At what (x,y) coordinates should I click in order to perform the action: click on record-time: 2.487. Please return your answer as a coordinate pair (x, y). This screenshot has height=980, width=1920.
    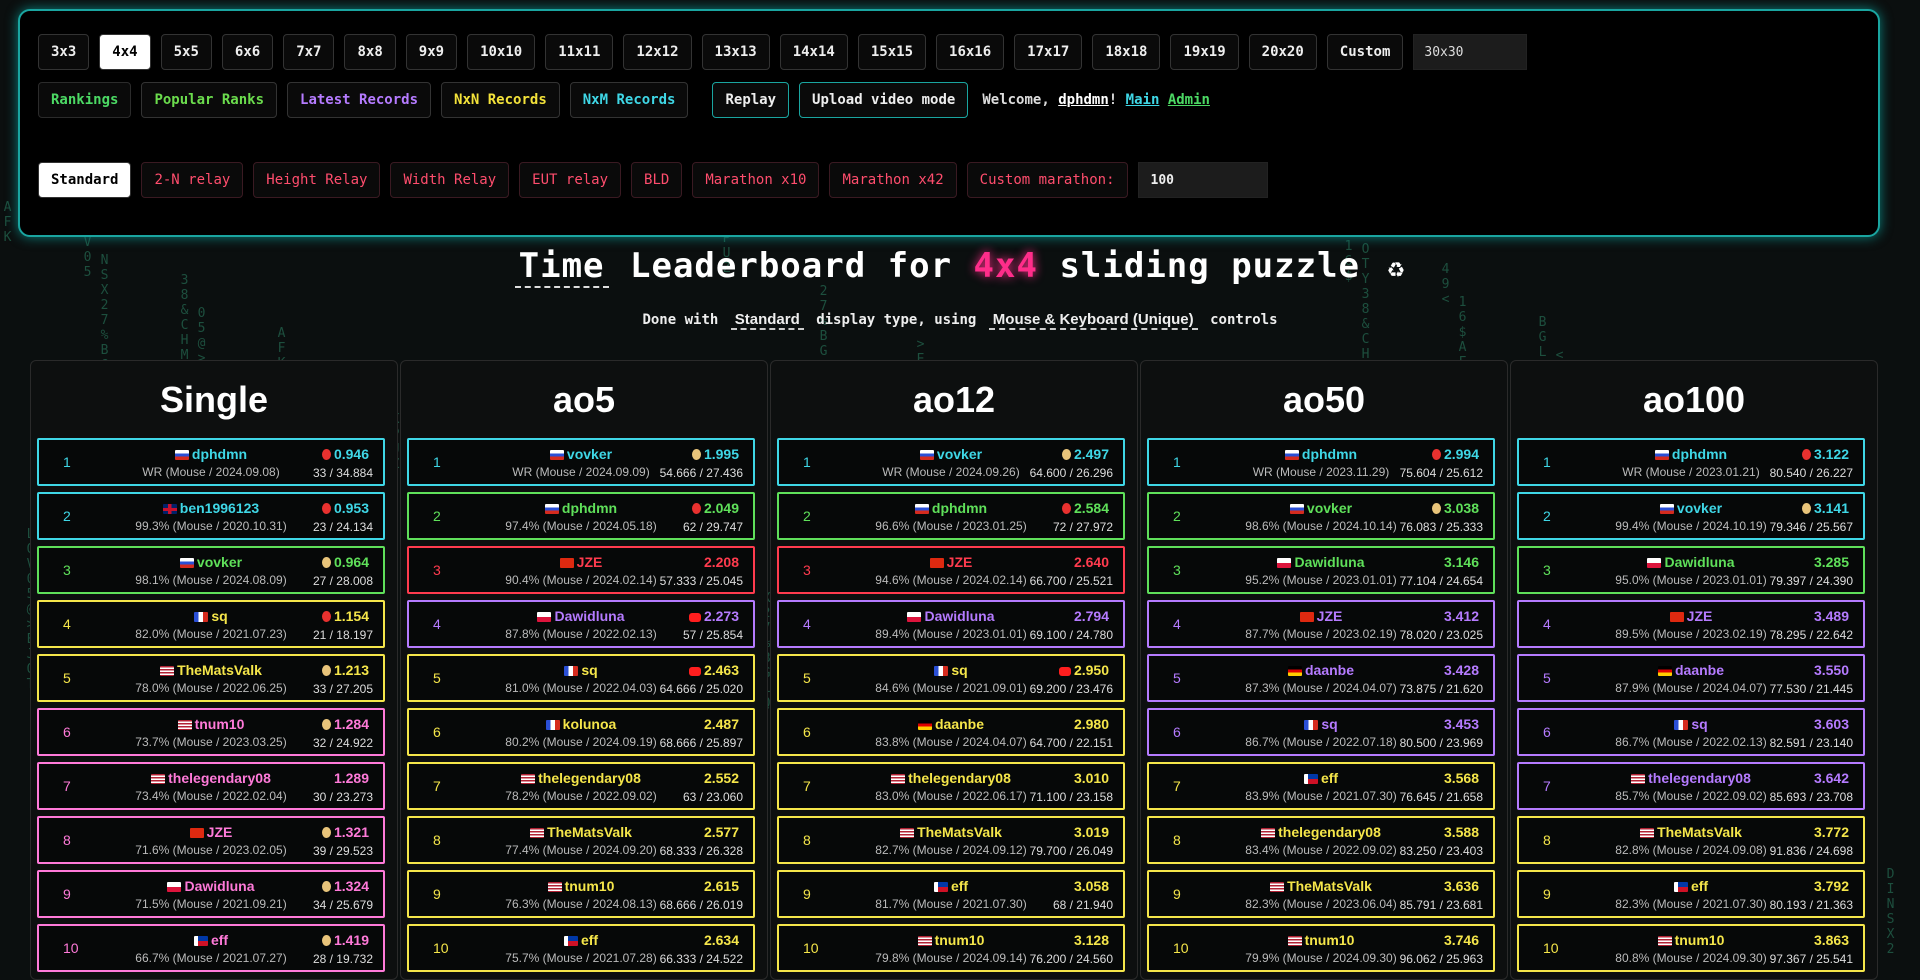
    Looking at the image, I should click on (721, 724).